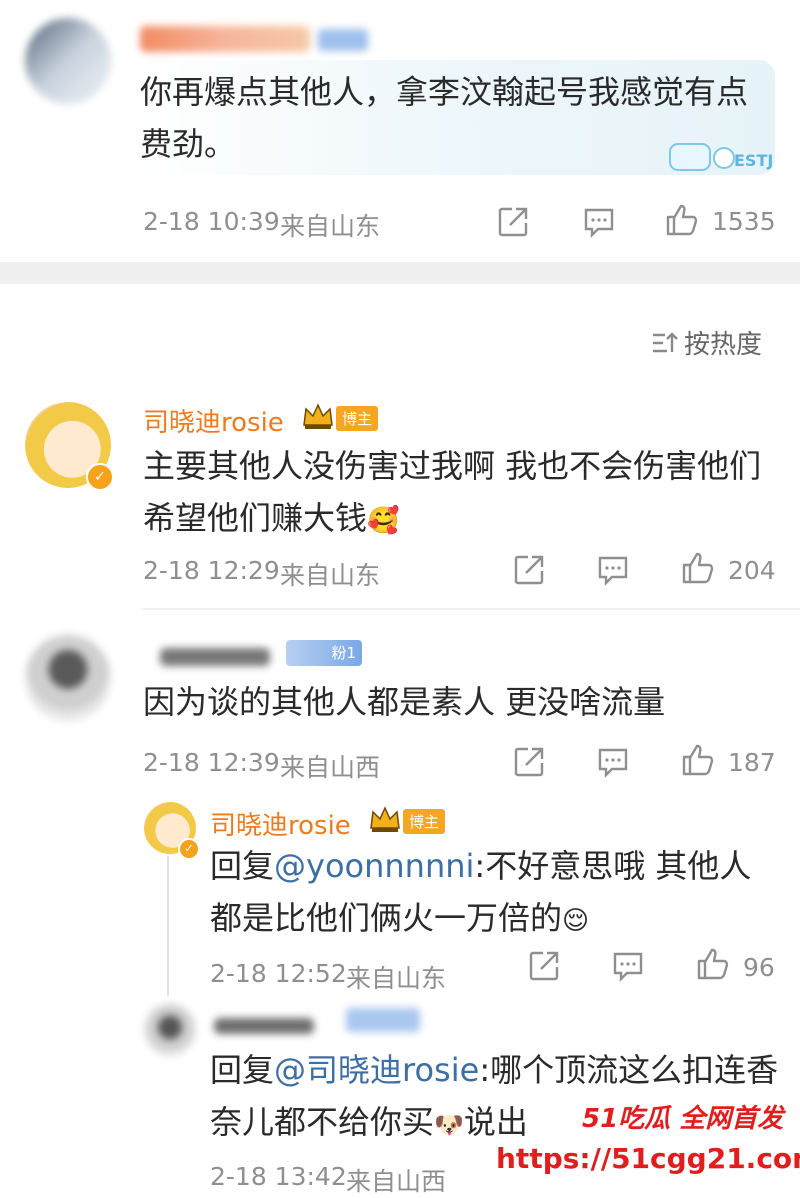 The width and height of the screenshot is (800, 1198). What do you see at coordinates (404, 702) in the screenshot?
I see `comment-text: 因为谈的其他人都是素人 更没啥流量` at bounding box center [404, 702].